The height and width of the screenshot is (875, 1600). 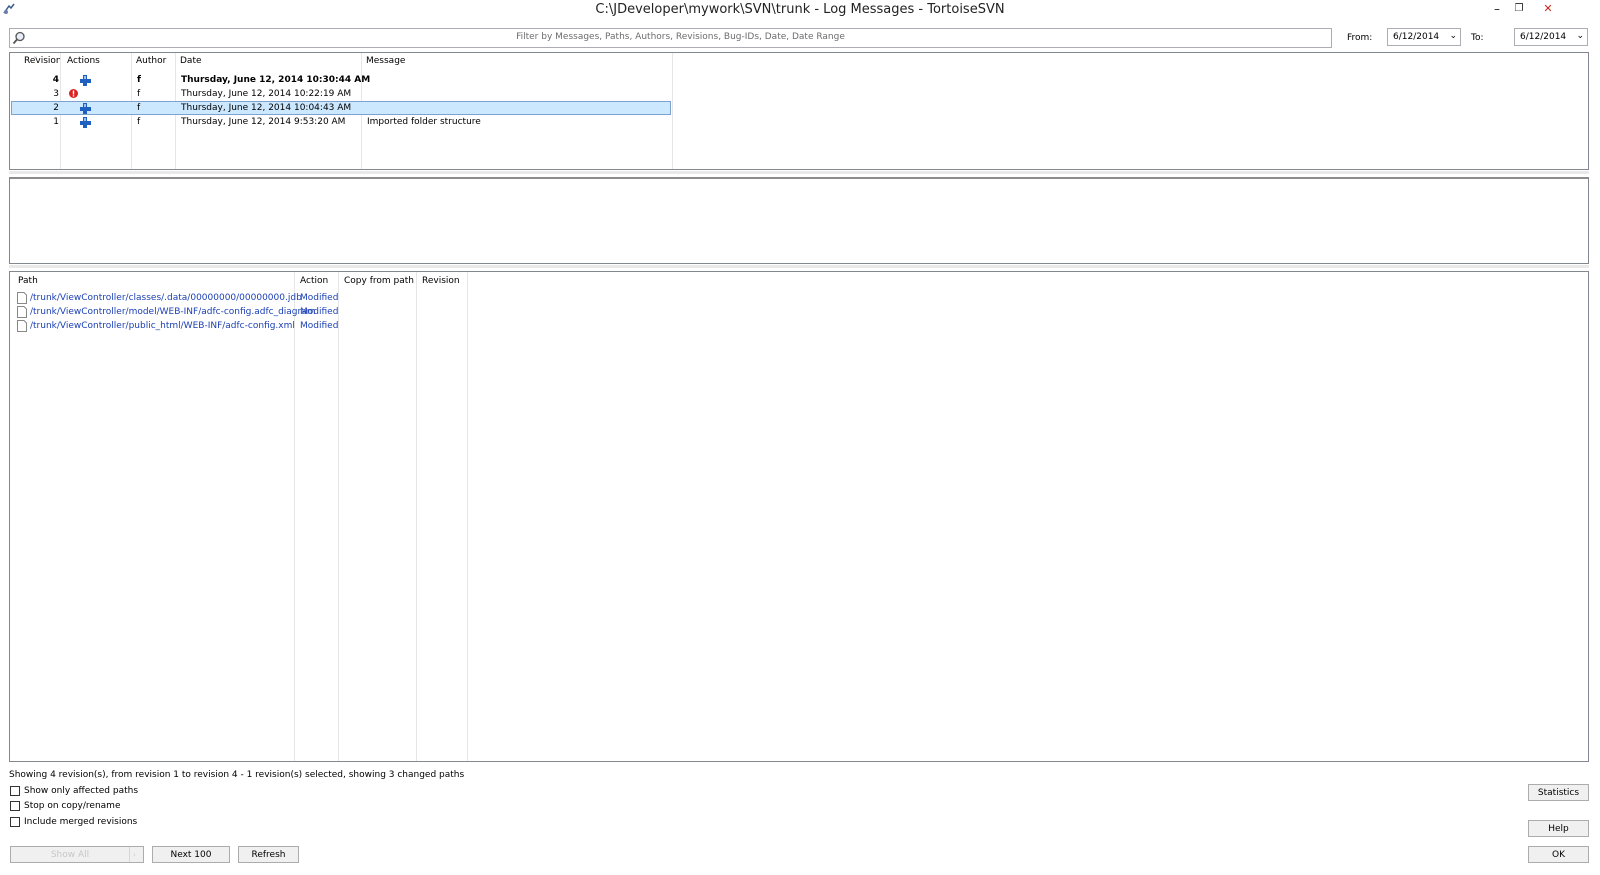 I want to click on to-label: To:, so click(x=1477, y=38).